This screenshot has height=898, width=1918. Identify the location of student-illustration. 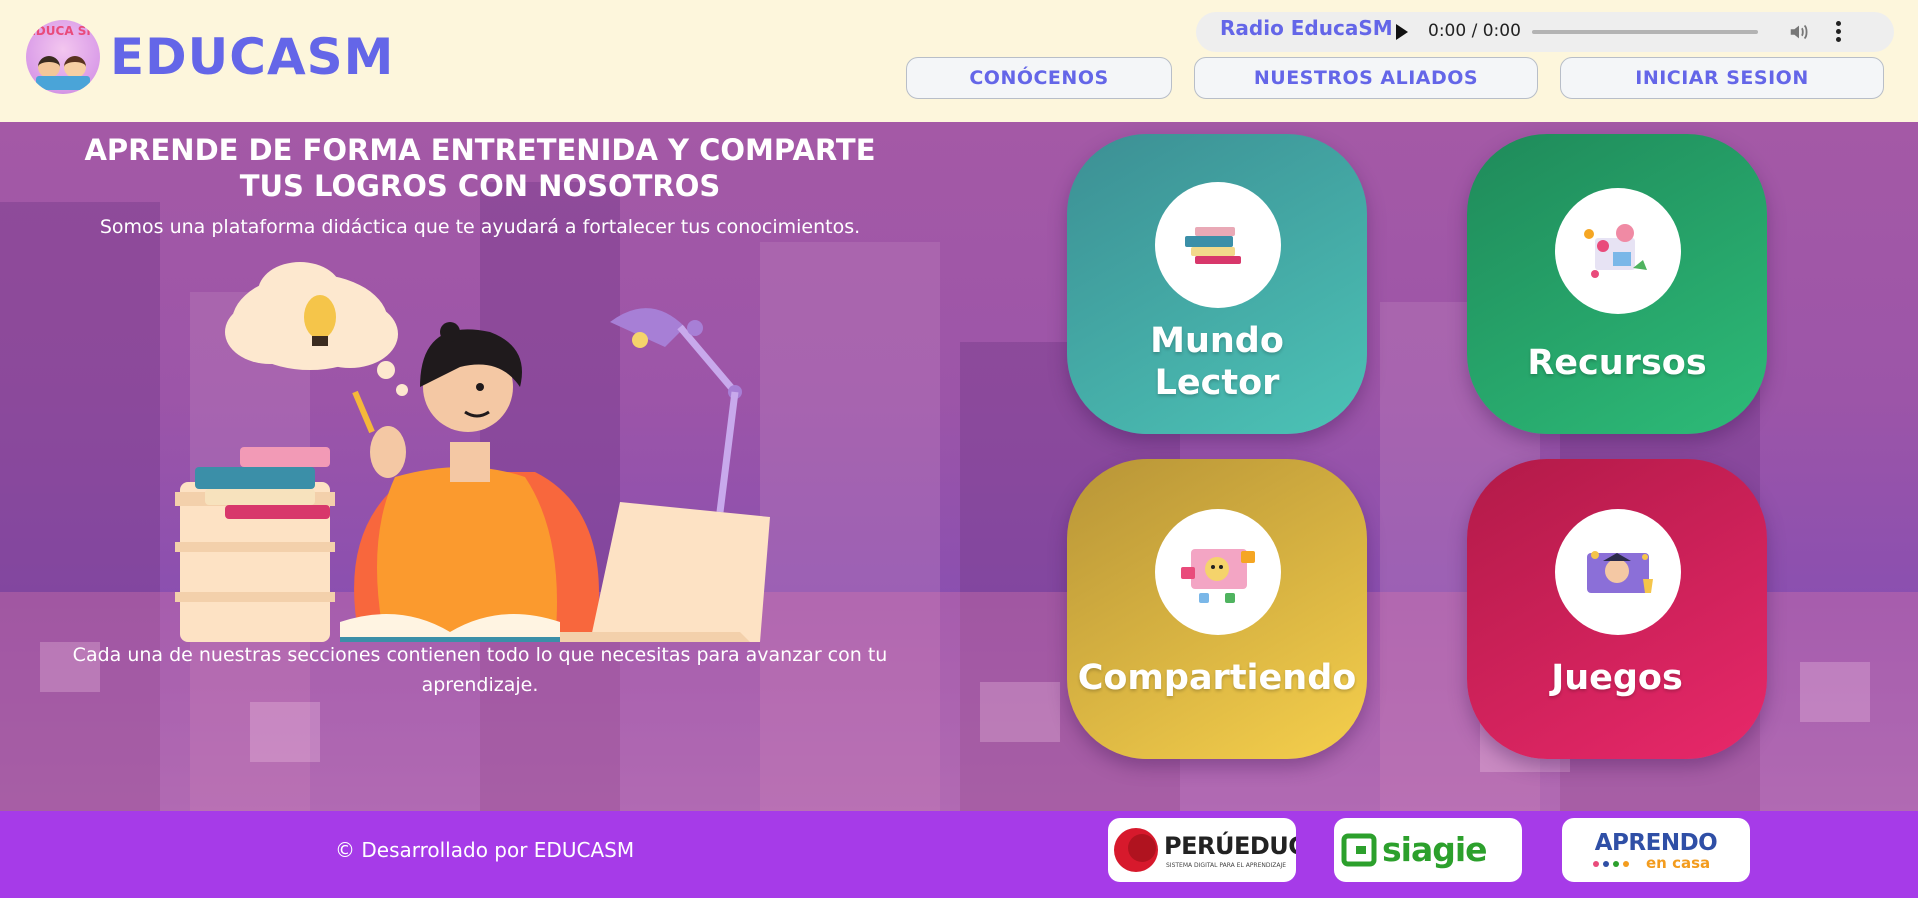
(472, 452).